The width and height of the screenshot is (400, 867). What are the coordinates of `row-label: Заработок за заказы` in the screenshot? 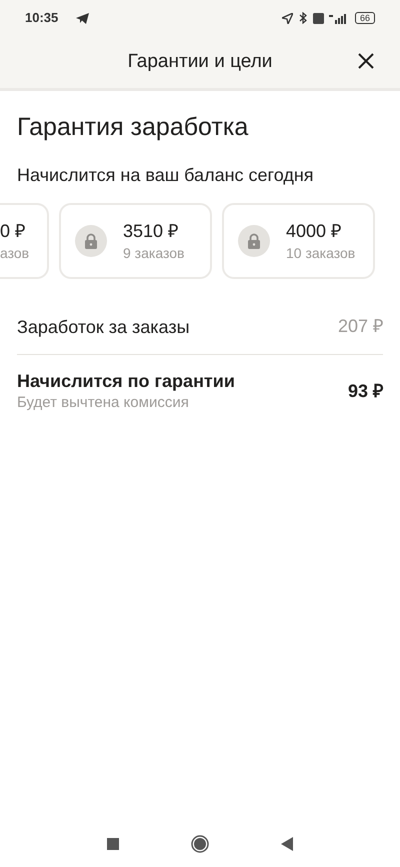 It's located at (103, 327).